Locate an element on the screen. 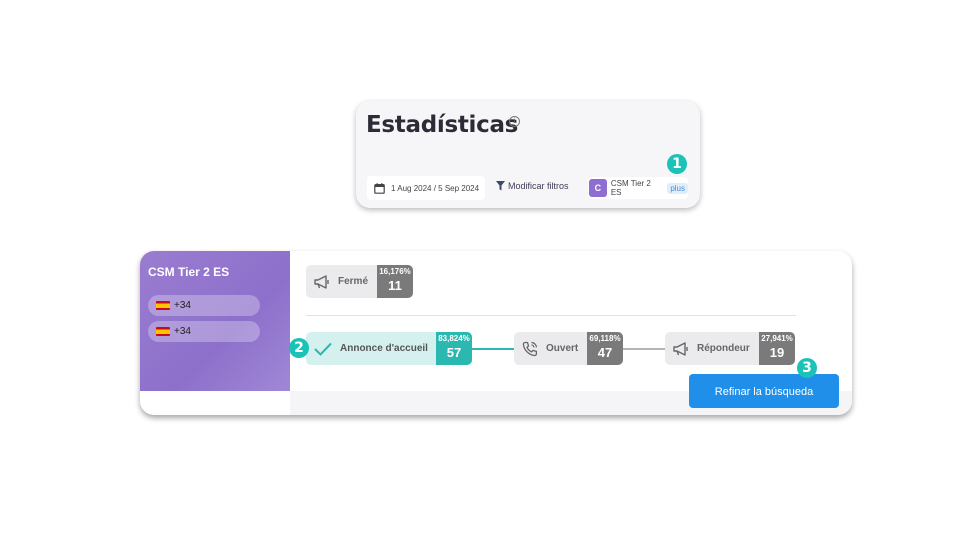 The image size is (960, 540). refine-search-button: Refinar la búsqueda is located at coordinates (764, 391).